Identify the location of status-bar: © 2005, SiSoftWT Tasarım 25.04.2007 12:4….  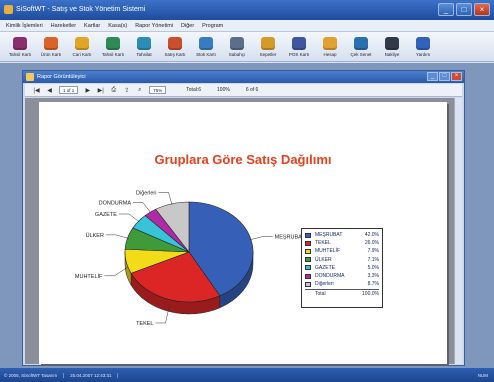
(247, 375).